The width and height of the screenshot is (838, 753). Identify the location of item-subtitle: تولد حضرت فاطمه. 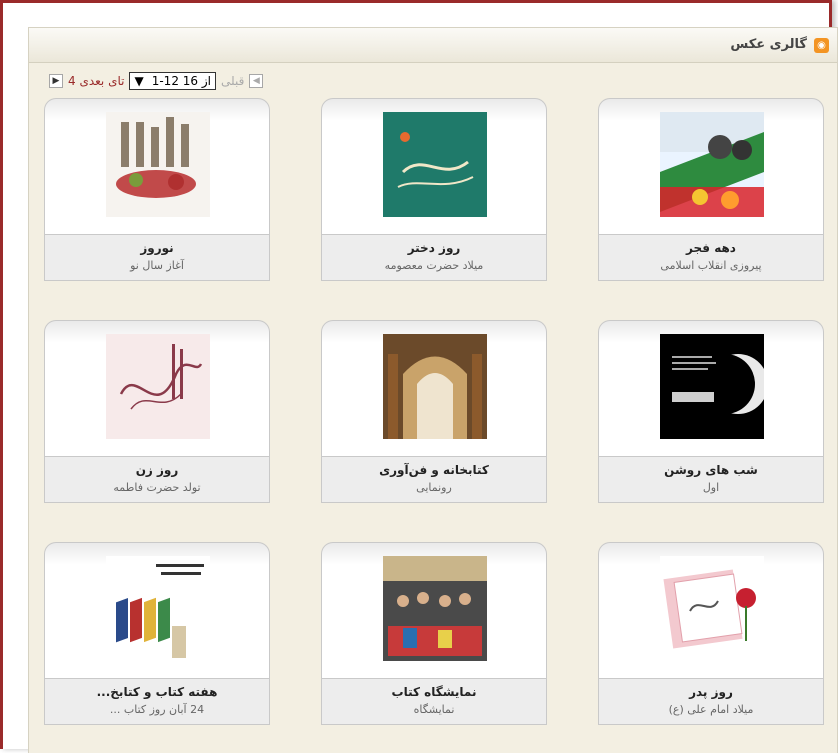
(157, 487).